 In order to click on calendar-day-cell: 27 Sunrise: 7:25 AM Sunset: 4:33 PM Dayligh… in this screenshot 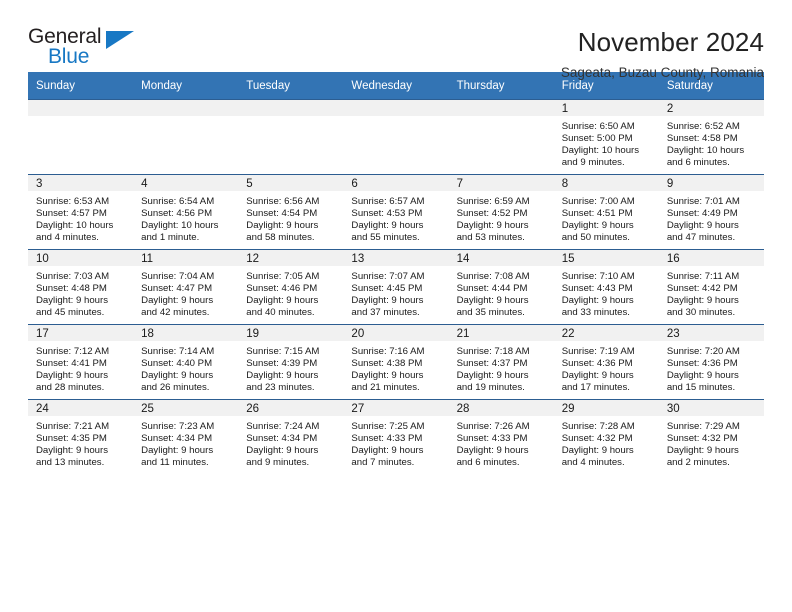, I will do `click(396, 436)`.